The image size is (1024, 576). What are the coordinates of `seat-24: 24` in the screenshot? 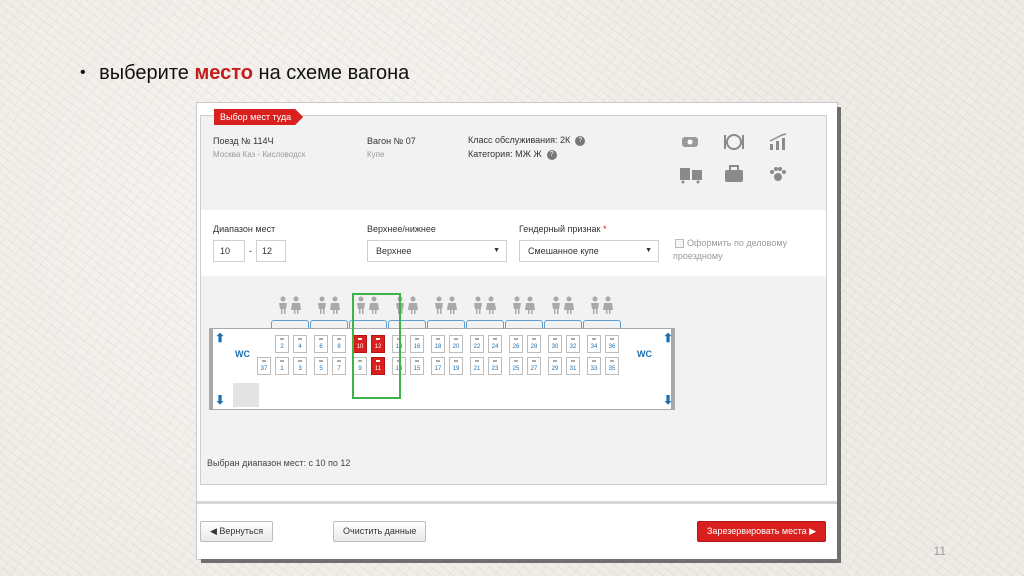 It's located at (495, 344).